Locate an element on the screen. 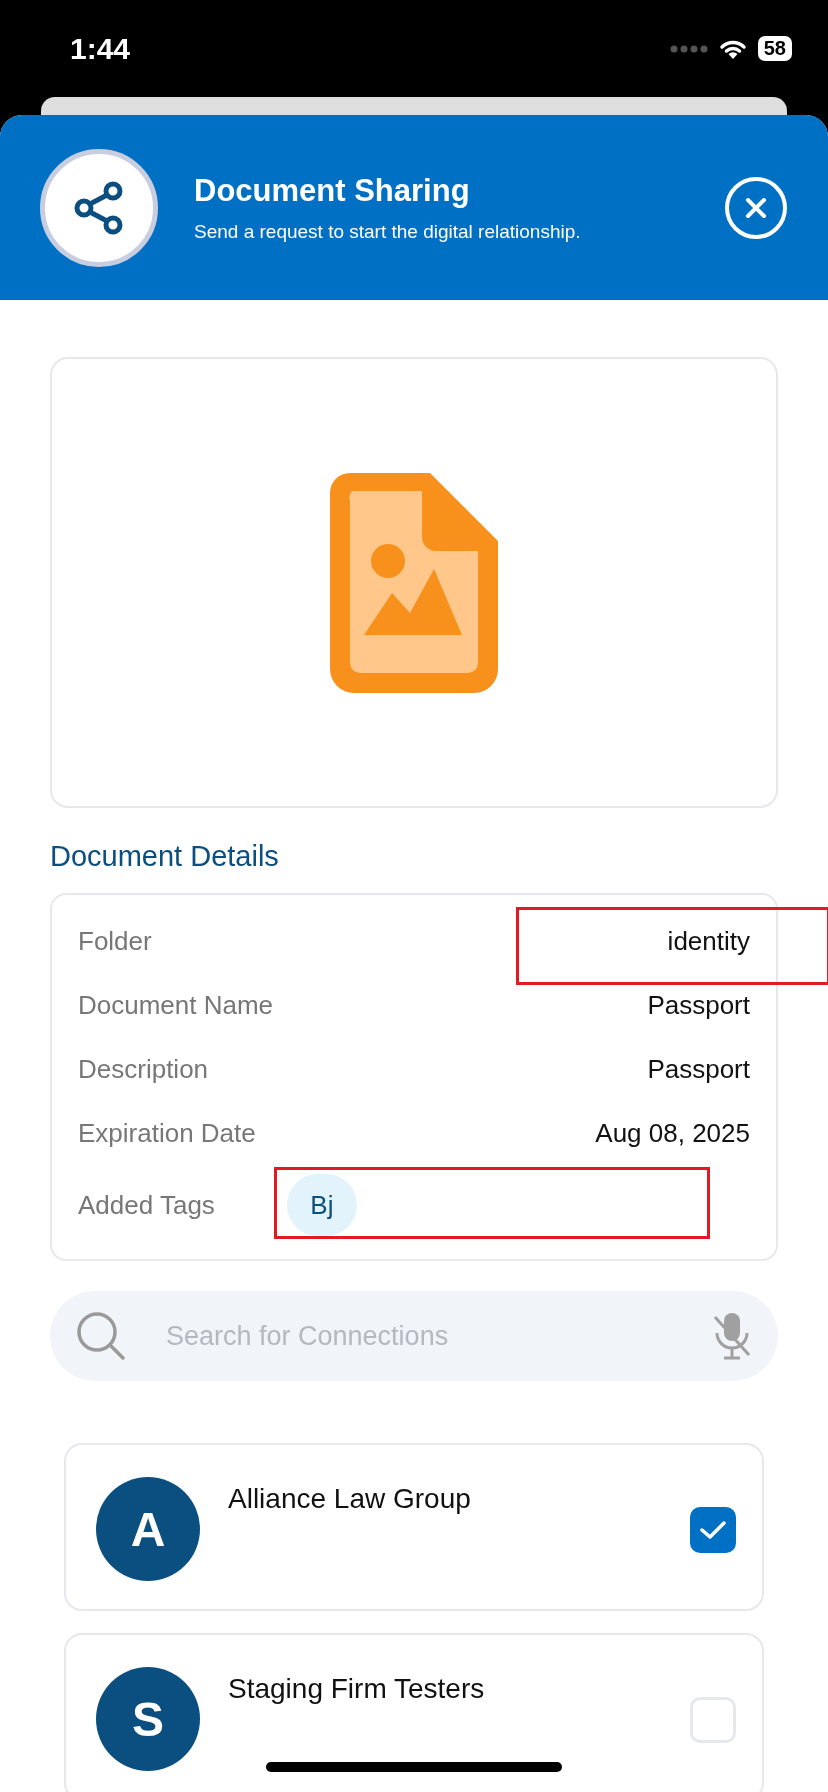 The height and width of the screenshot is (1792, 828). check-icon is located at coordinates (713, 1530).